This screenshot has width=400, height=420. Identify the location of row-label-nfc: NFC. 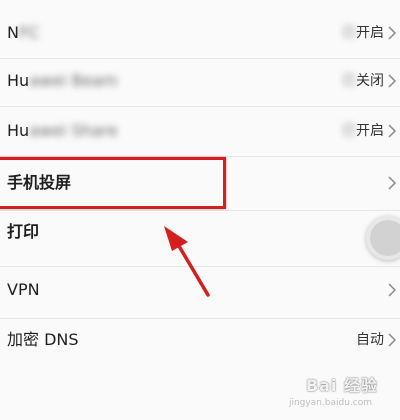
(23, 33).